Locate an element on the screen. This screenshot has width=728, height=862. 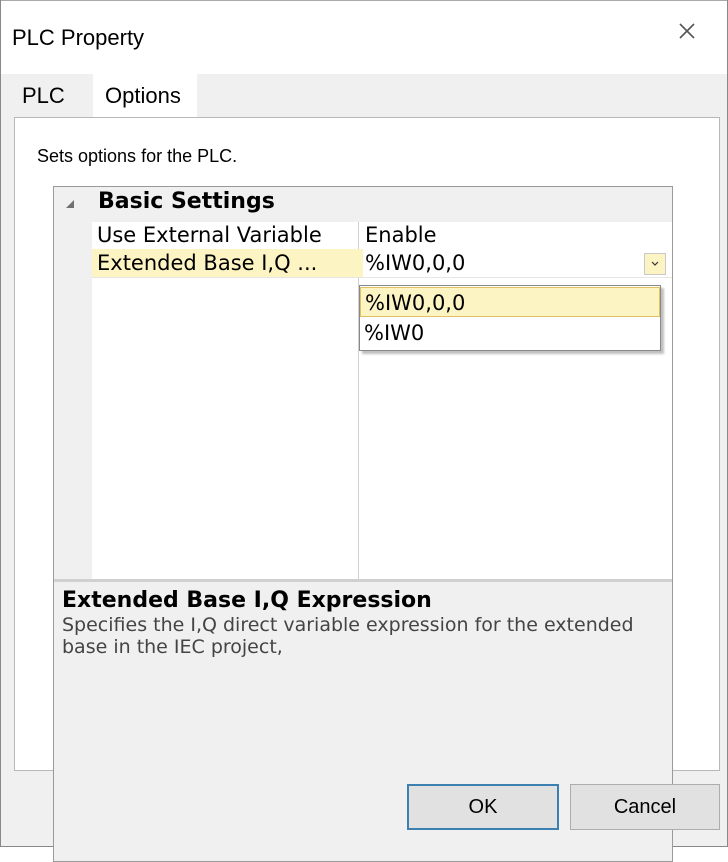
close-button is located at coordinates (687, 31).